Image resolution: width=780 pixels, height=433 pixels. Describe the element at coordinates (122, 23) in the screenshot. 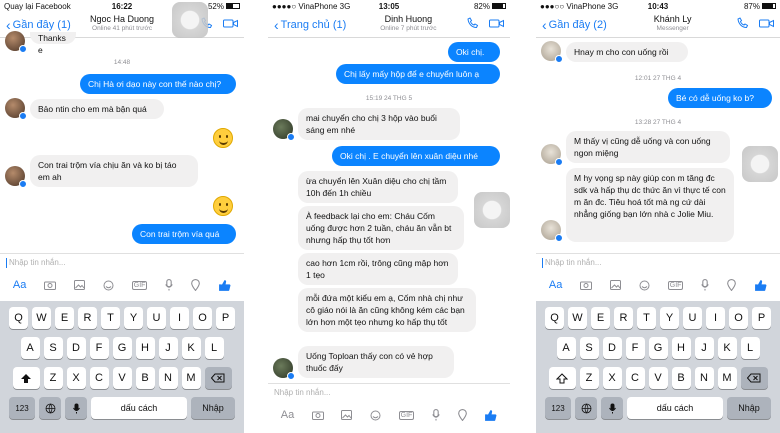

I see `chat-title: Ngoc Ha Duong Online 41 phút trước` at that location.